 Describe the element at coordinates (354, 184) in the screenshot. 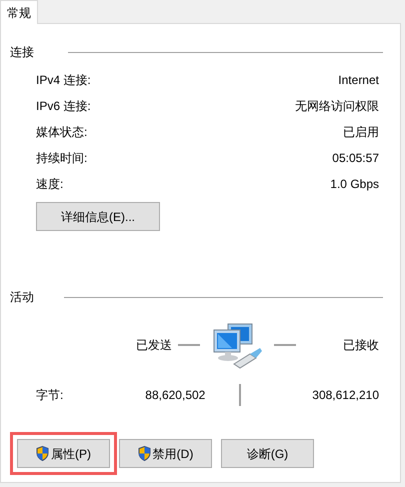

I see `field-value: 1.0 Gbps` at that location.